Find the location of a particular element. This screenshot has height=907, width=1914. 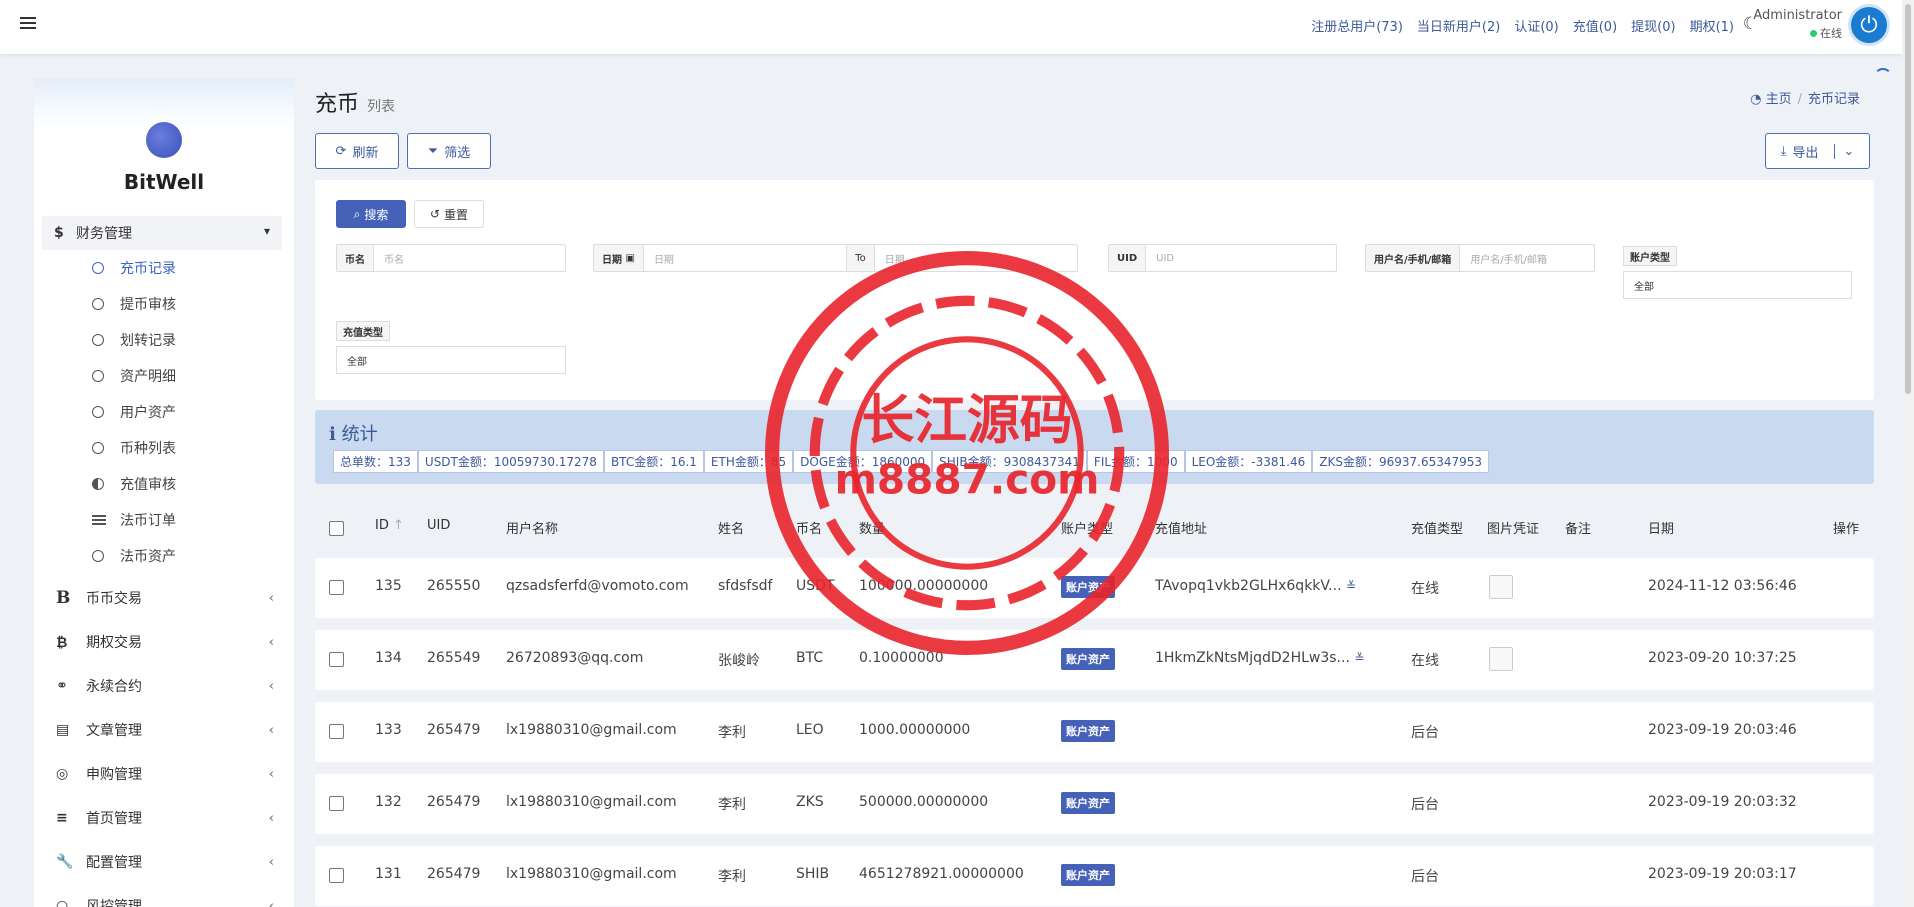

sidebar-item-options-trading: ₿ 期权交易 ‹ is located at coordinates (171, 642).